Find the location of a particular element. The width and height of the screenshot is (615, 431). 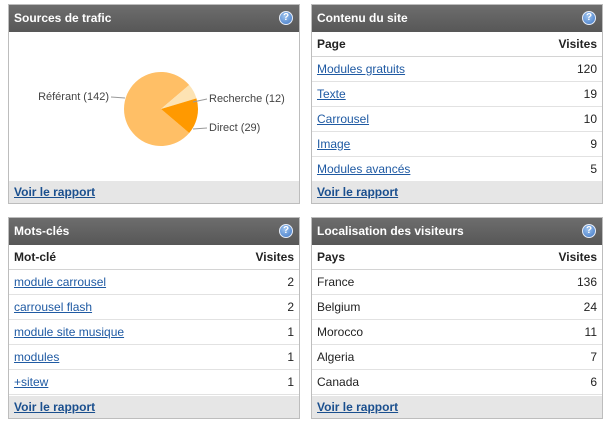

keywords-header: Mots-clés ? is located at coordinates (154, 231).